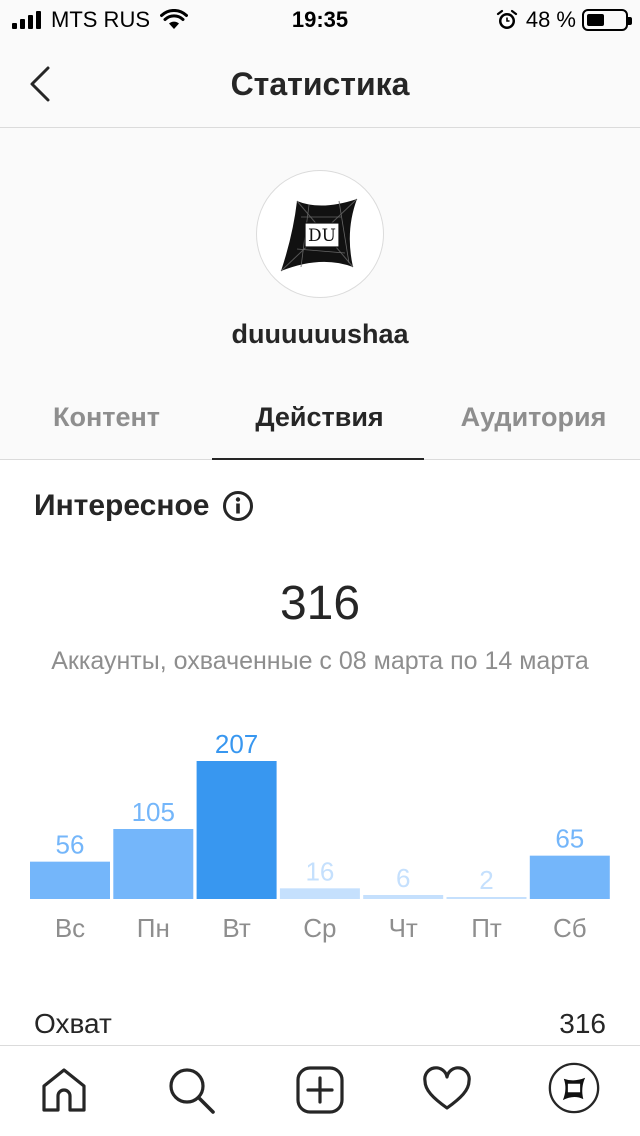 Image resolution: width=640 pixels, height=1136 pixels. What do you see at coordinates (73, 1023) in the screenshot?
I see `reach-label: Охват` at bounding box center [73, 1023].